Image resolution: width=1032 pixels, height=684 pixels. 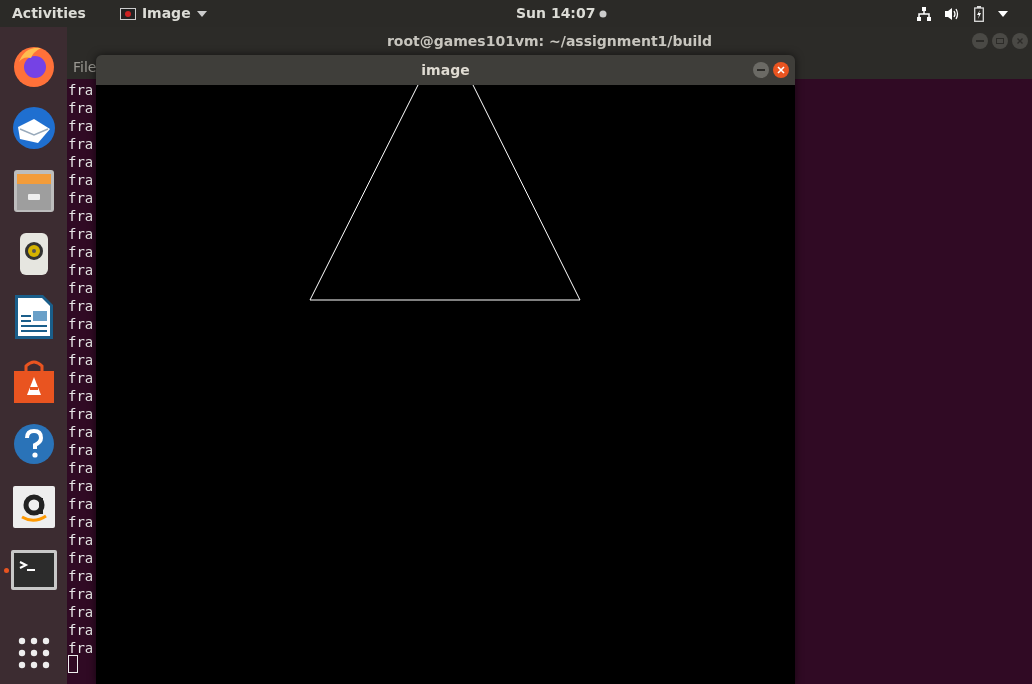 I want to click on close-button, so click(x=781, y=70).